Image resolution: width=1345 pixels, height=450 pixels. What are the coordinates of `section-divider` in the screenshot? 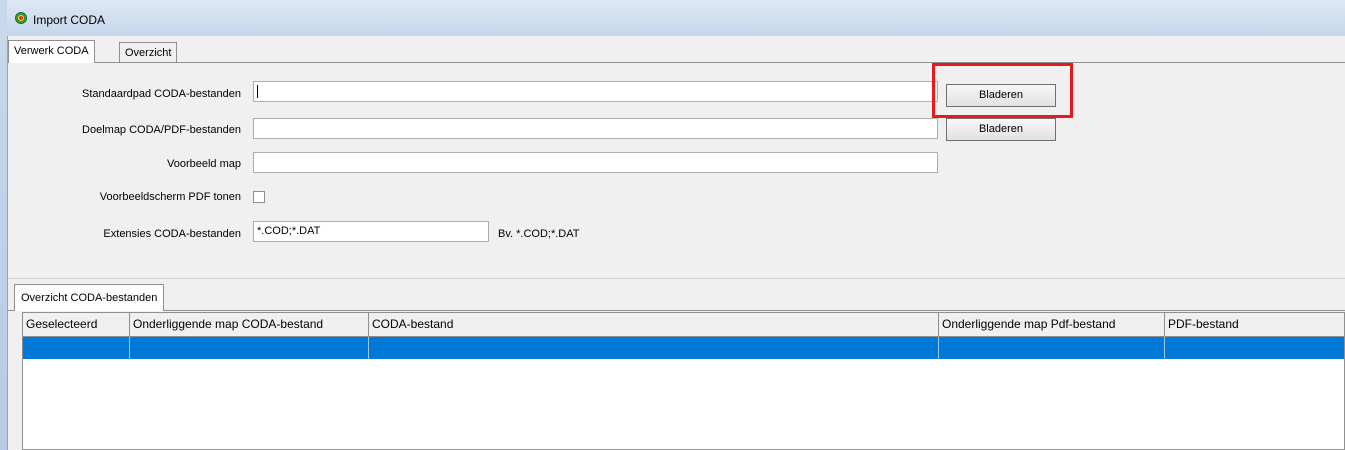 It's located at (676, 278).